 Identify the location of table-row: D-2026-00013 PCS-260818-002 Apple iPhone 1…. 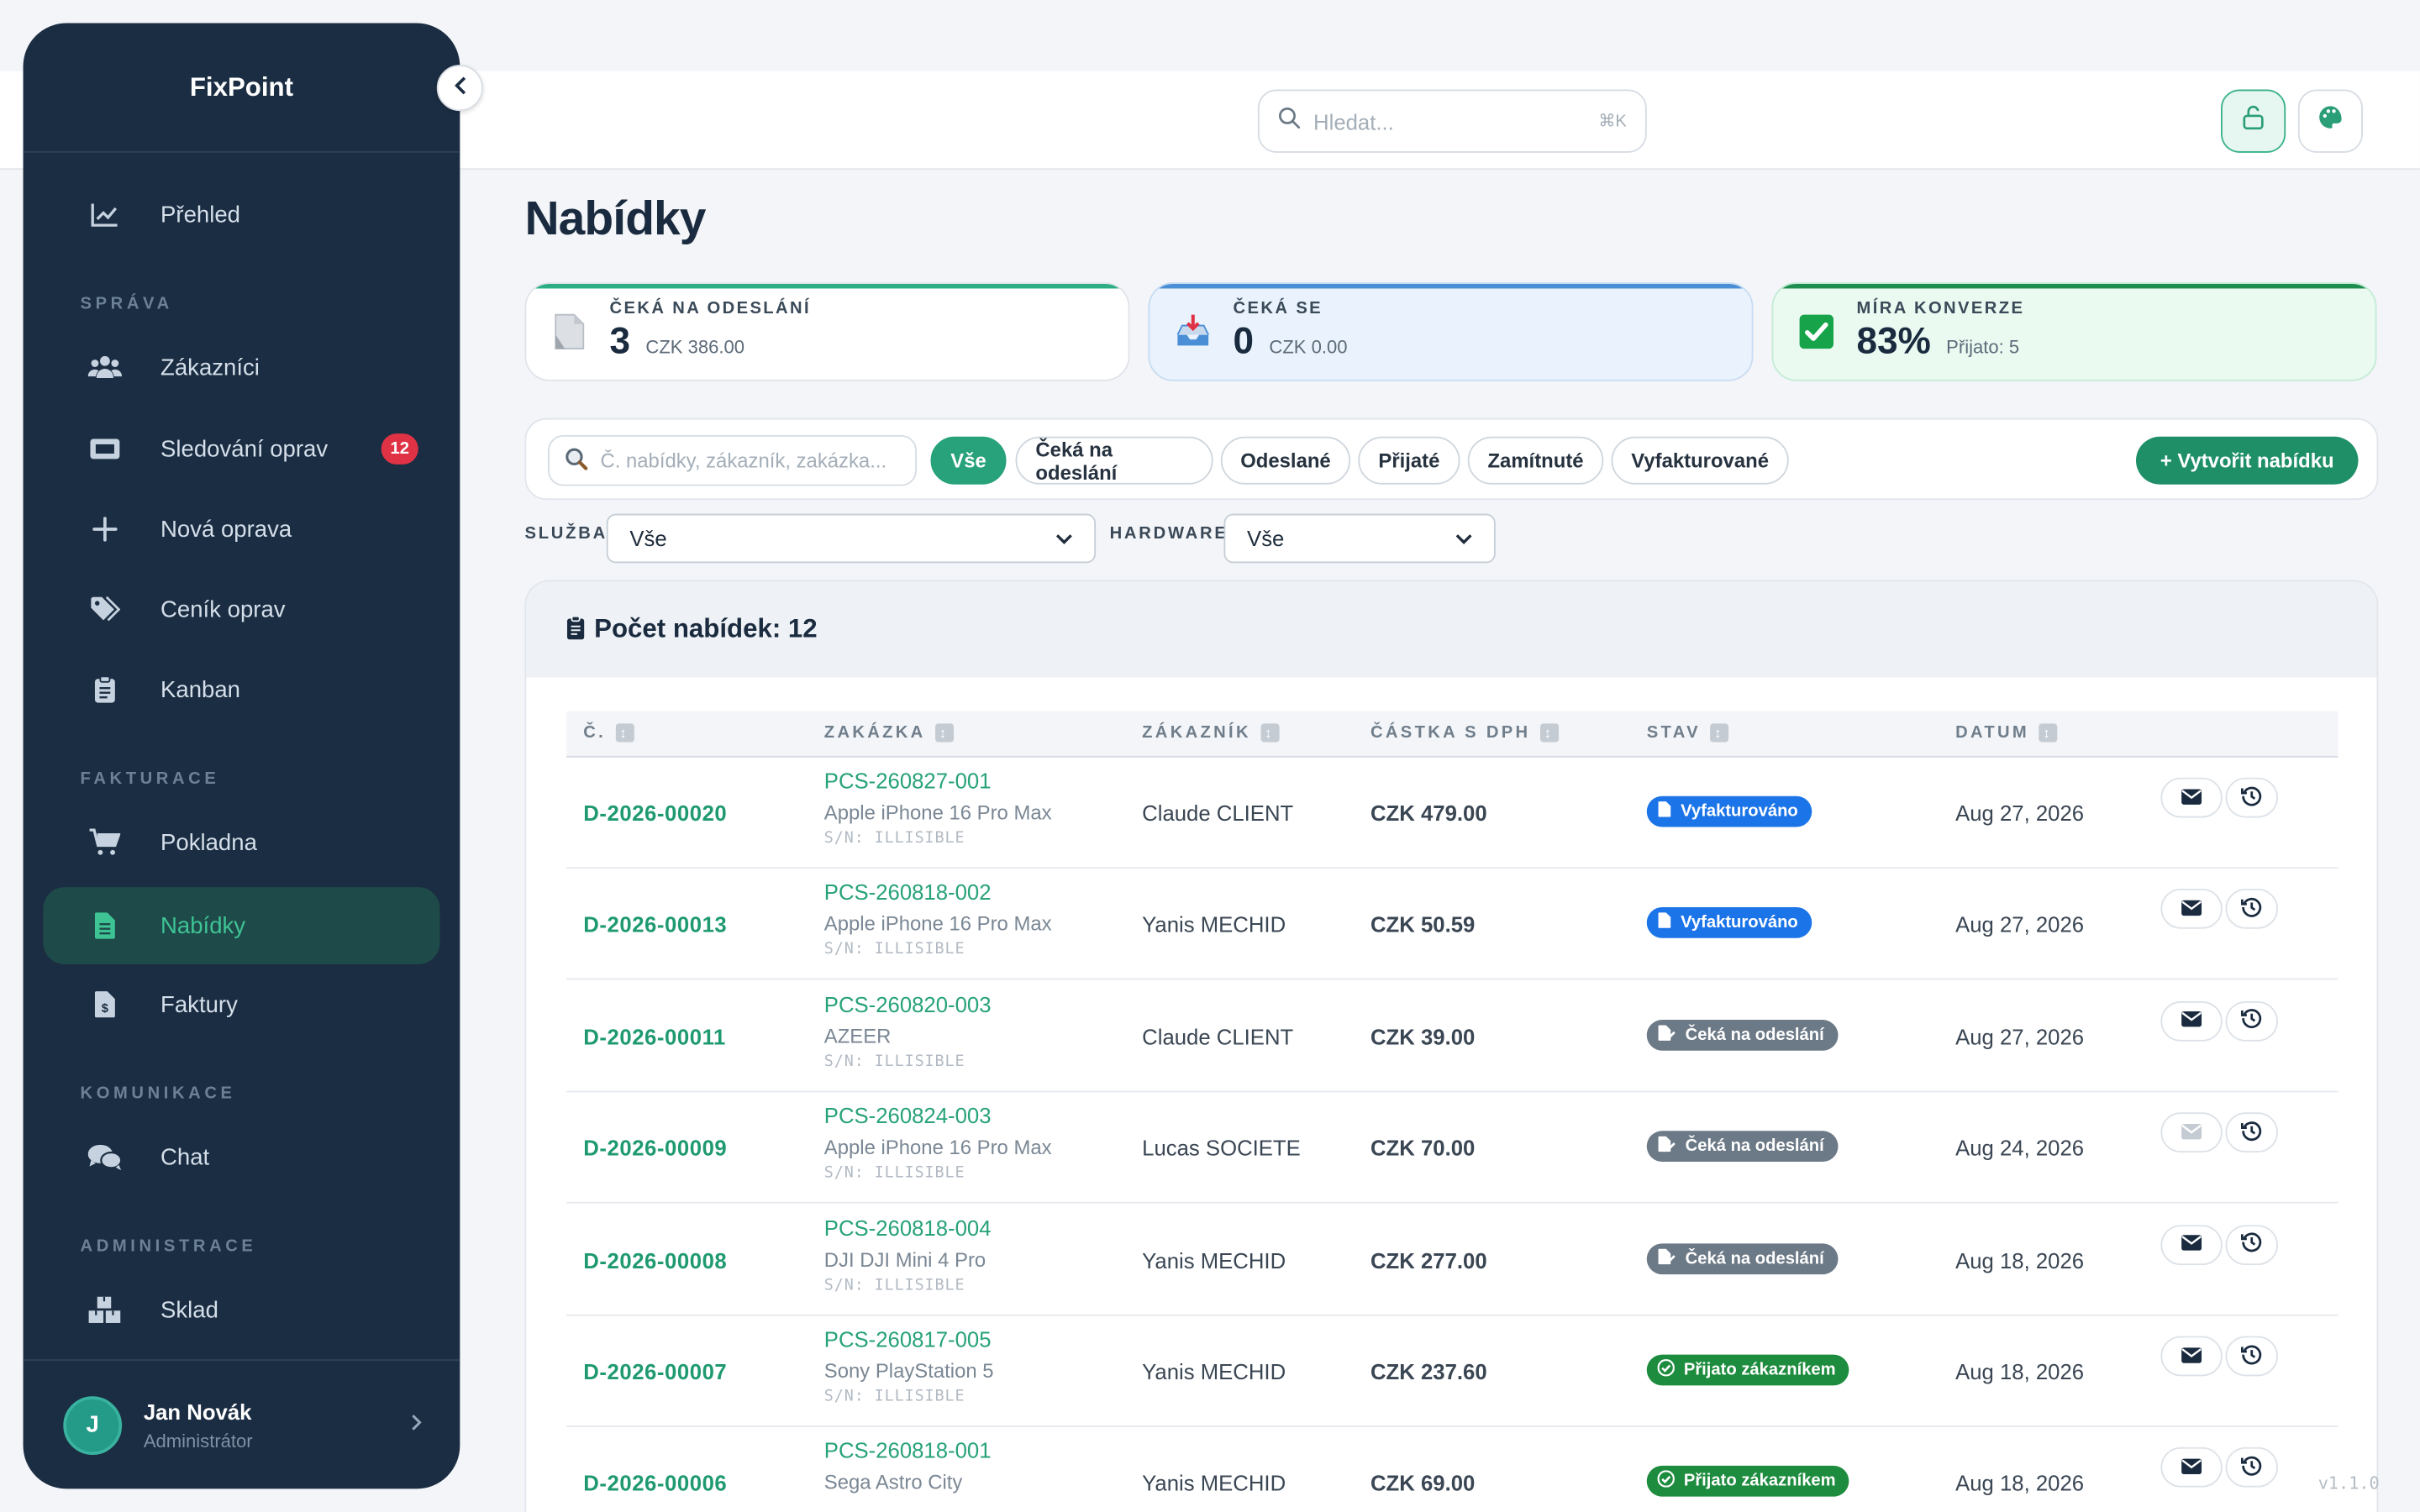
(1452, 925).